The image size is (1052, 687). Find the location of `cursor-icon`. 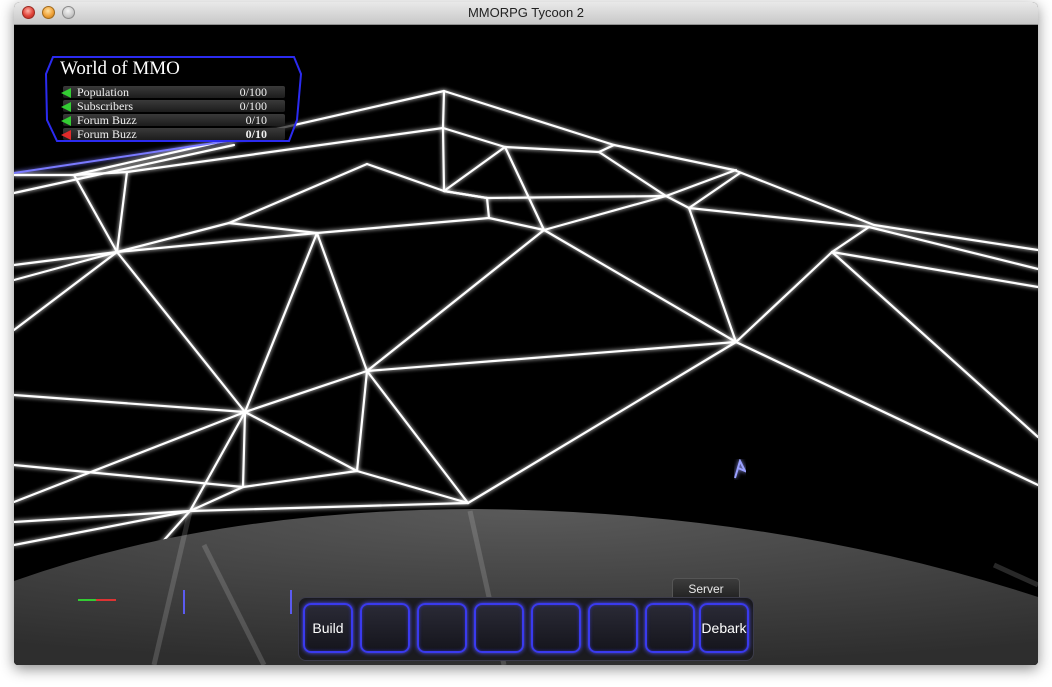

cursor-icon is located at coordinates (741, 468).